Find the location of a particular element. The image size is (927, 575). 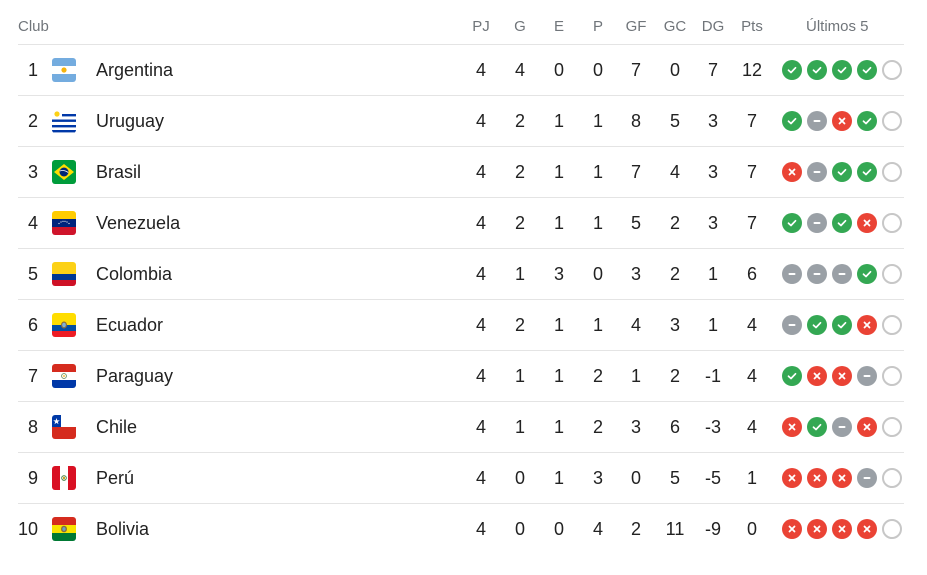

stat-pts: 6 is located at coordinates (751, 274).